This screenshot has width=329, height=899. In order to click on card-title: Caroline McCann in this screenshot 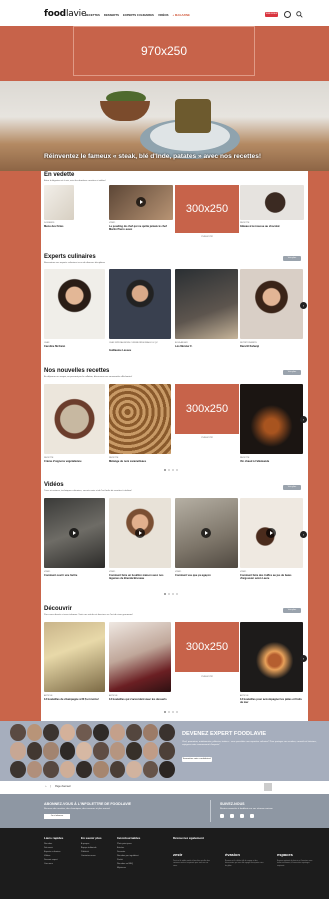, I will do `click(74, 346)`.